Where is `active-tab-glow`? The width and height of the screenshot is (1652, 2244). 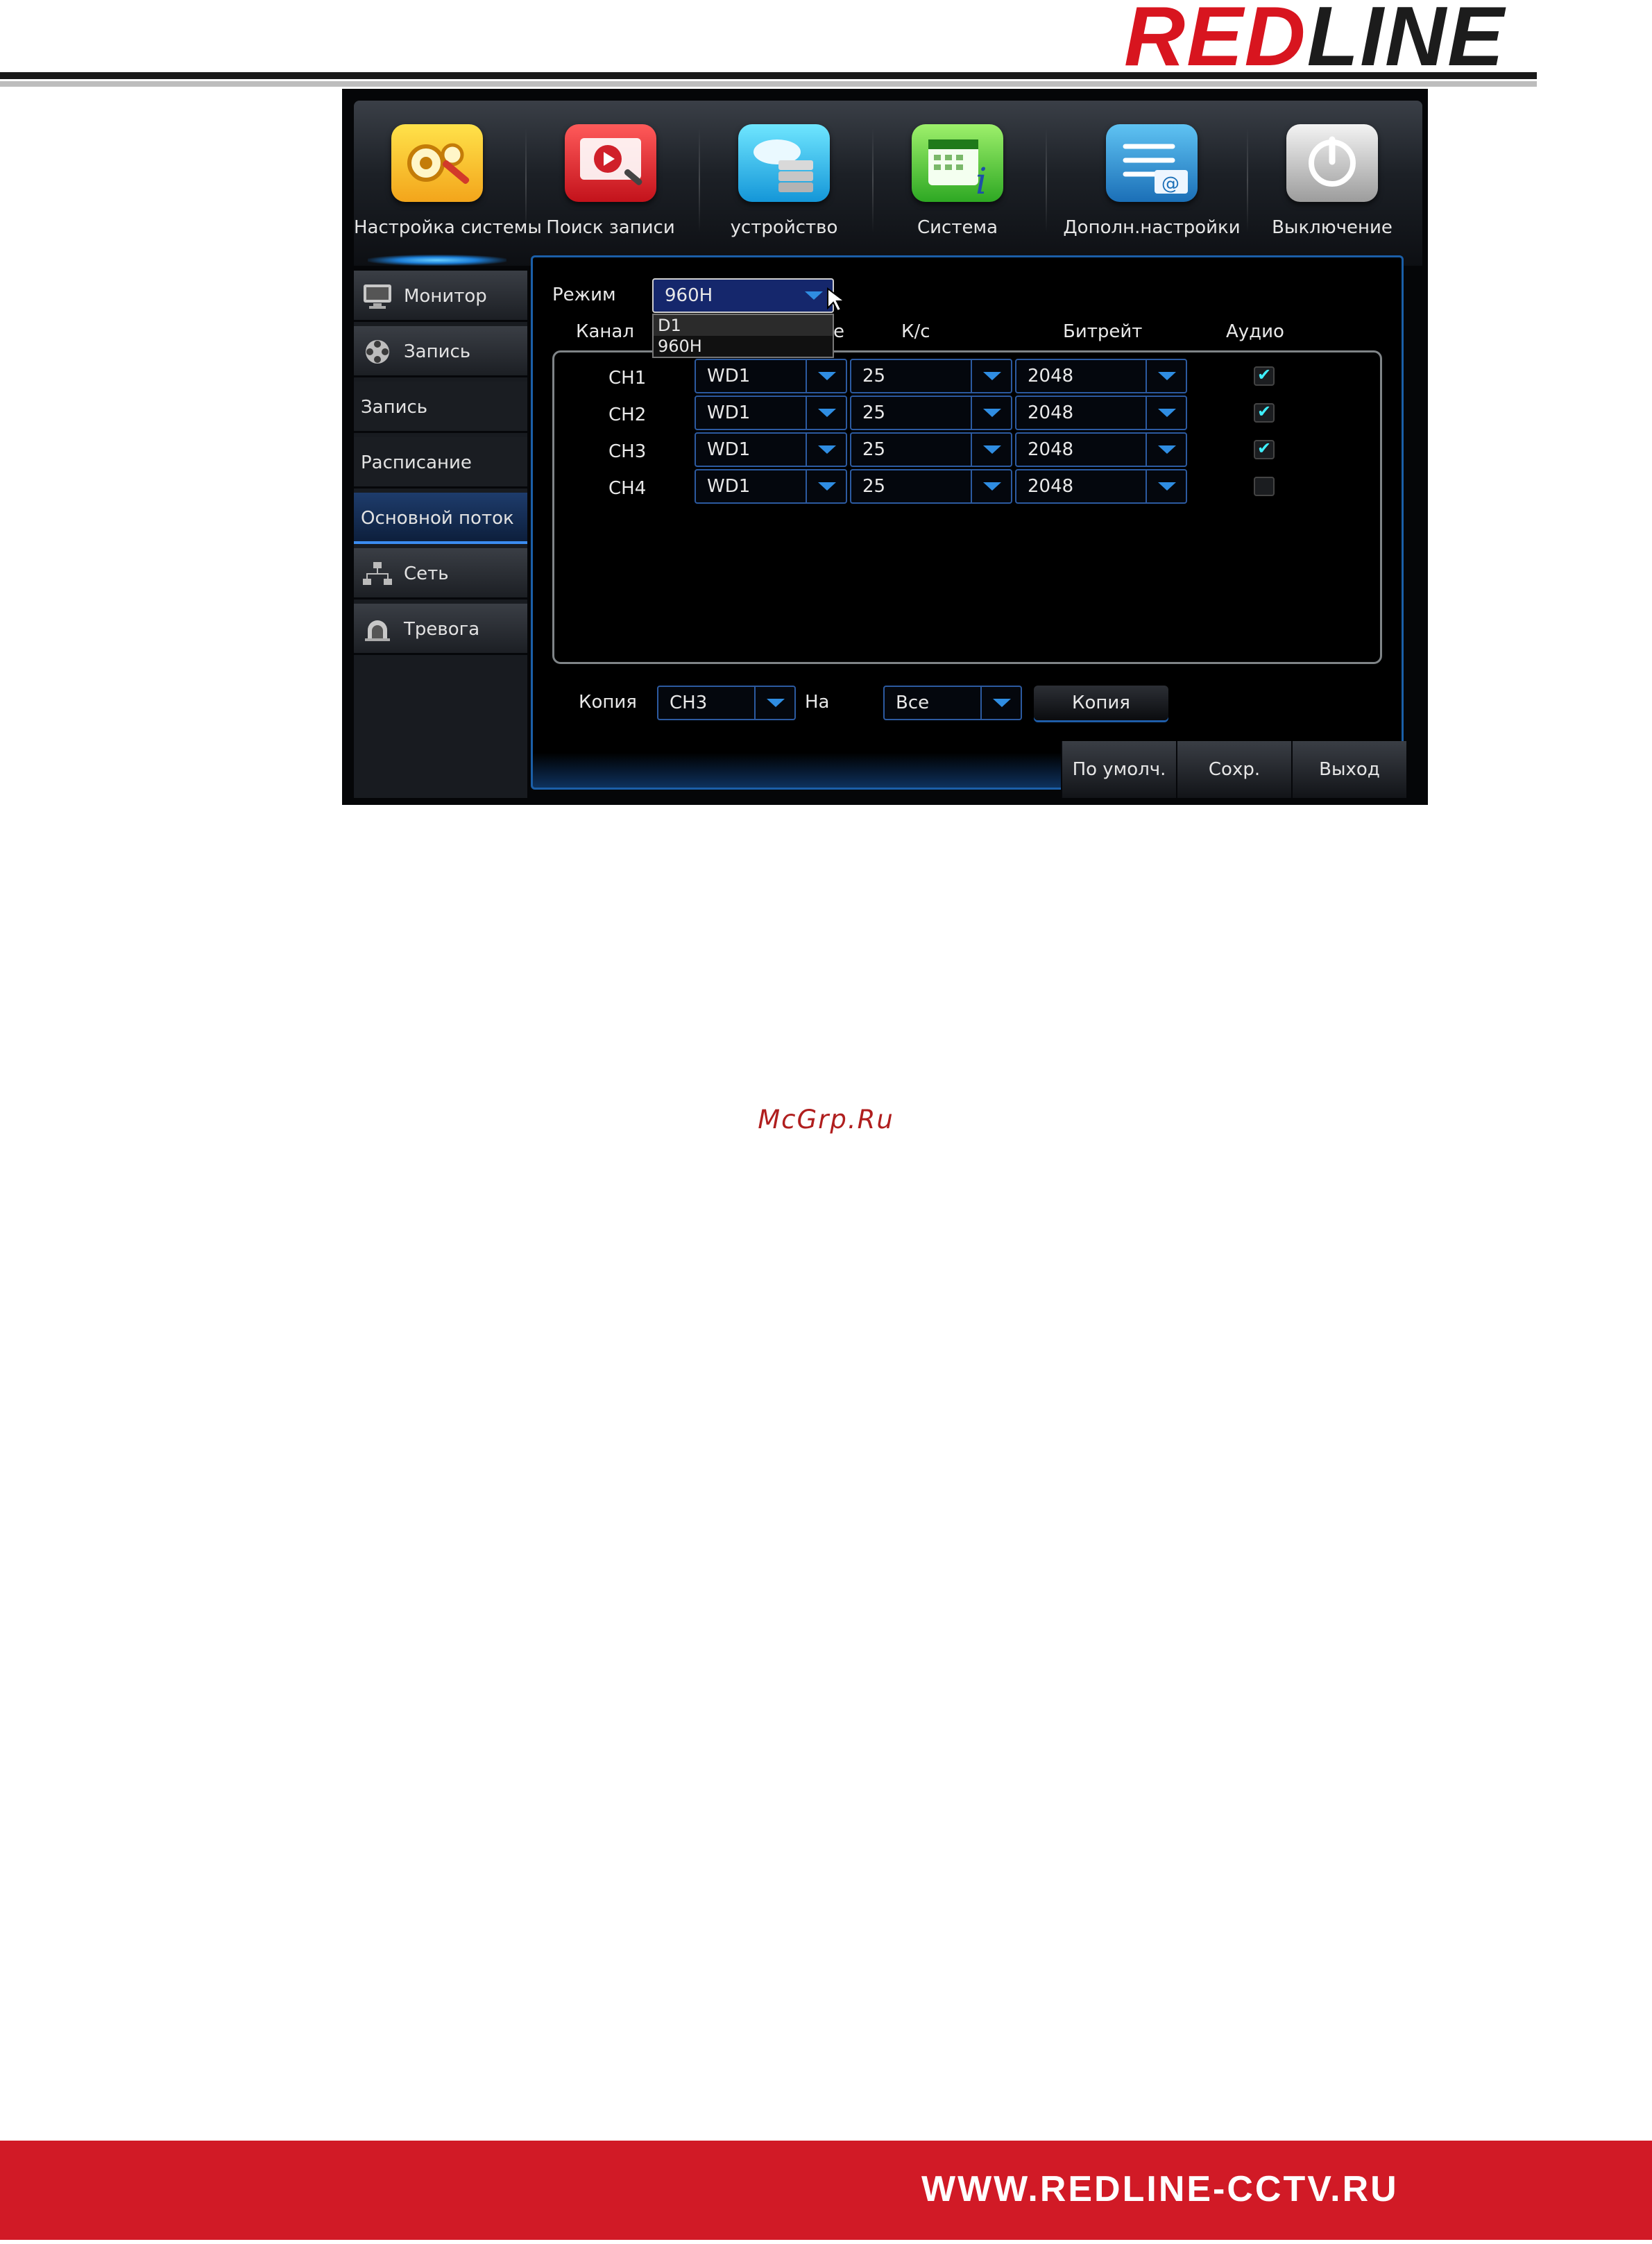 active-tab-glow is located at coordinates (437, 260).